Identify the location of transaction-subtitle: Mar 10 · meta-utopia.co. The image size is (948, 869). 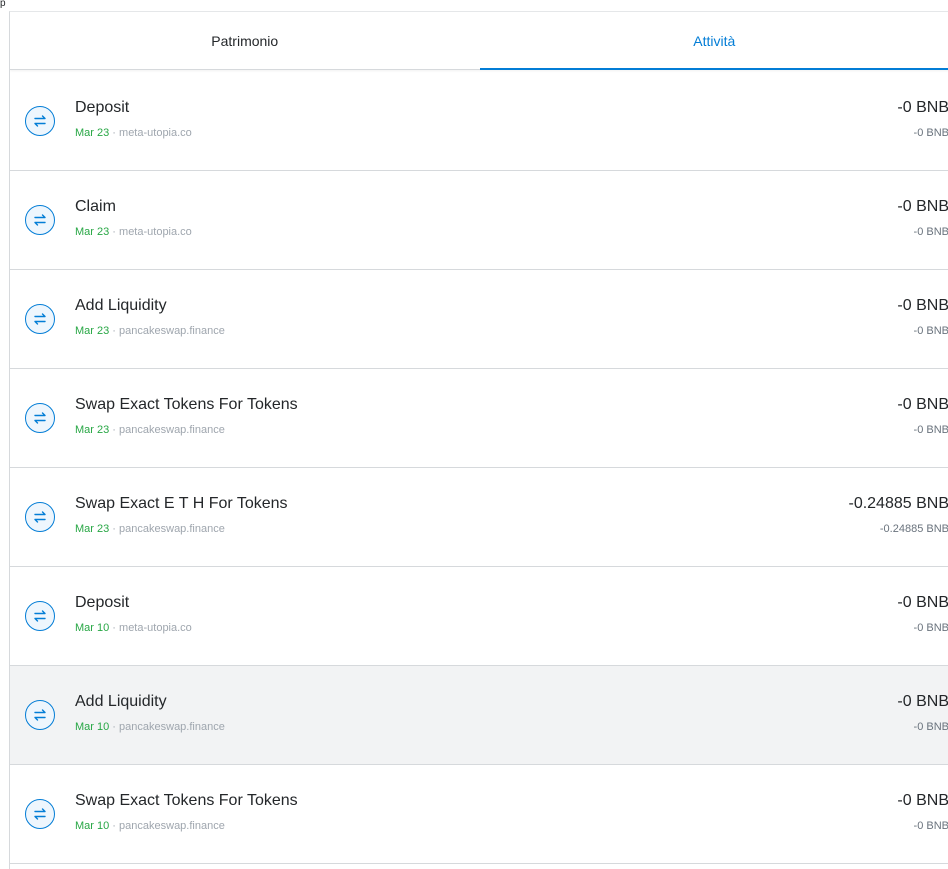
(133, 628).